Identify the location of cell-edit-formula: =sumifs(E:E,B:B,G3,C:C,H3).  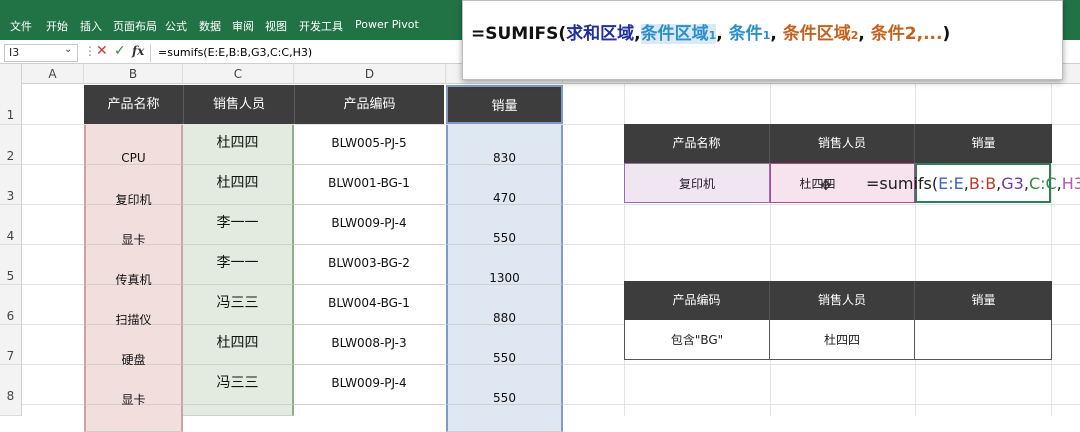
(973, 184).